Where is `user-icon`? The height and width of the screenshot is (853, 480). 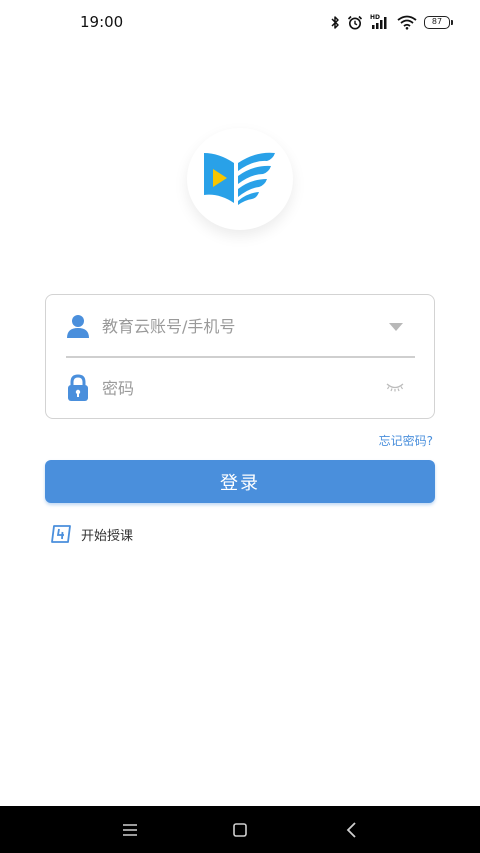
user-icon is located at coordinates (78, 326).